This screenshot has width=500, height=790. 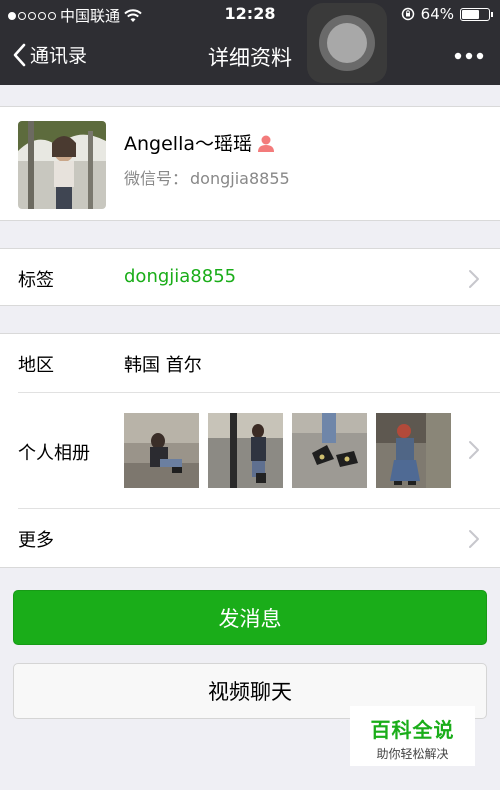 I want to click on assistive-touch-button, so click(x=347, y=43).